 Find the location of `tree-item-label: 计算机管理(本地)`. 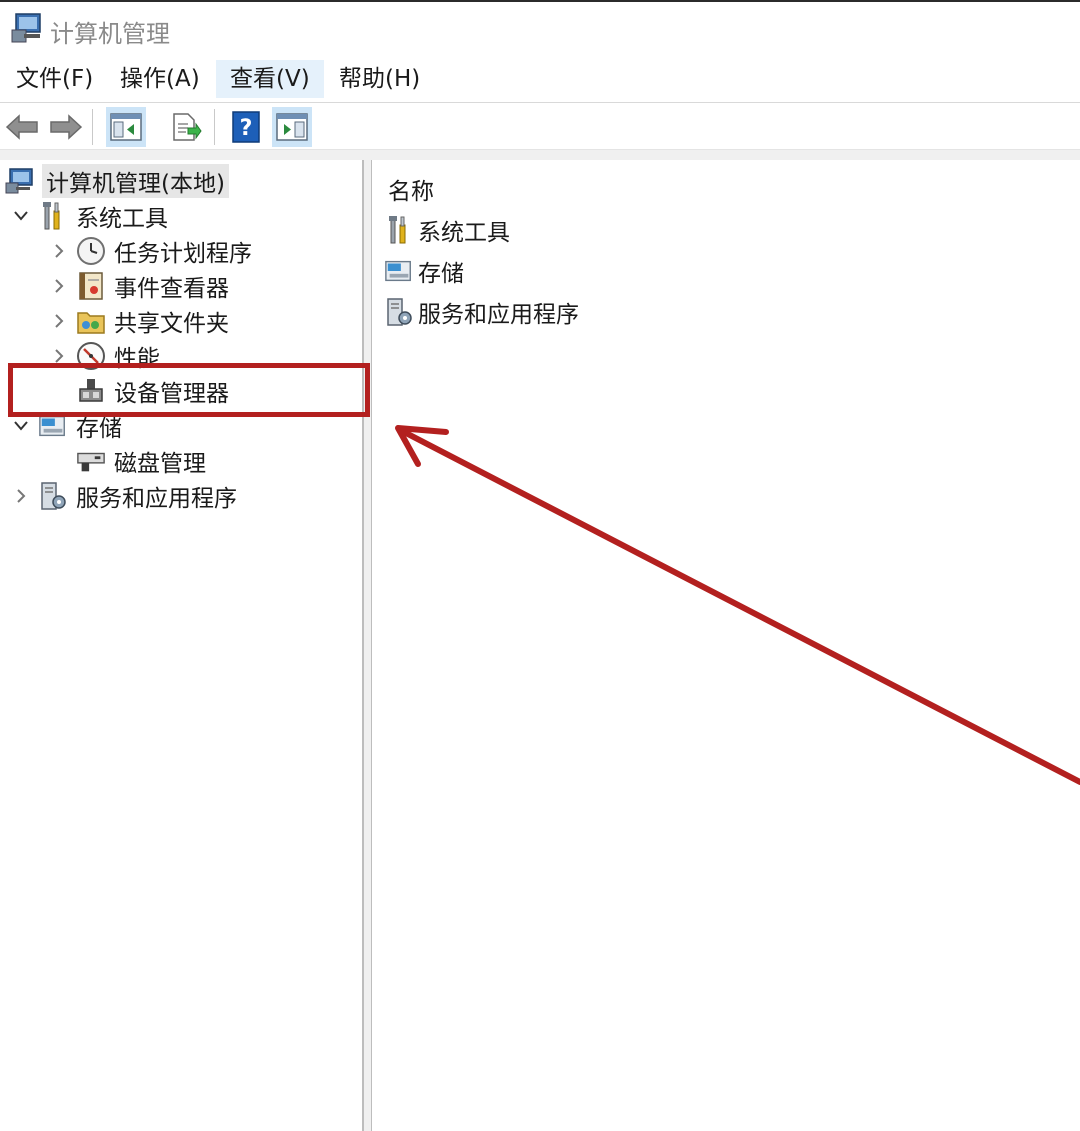

tree-item-label: 计算机管理(本地) is located at coordinates (135, 181).